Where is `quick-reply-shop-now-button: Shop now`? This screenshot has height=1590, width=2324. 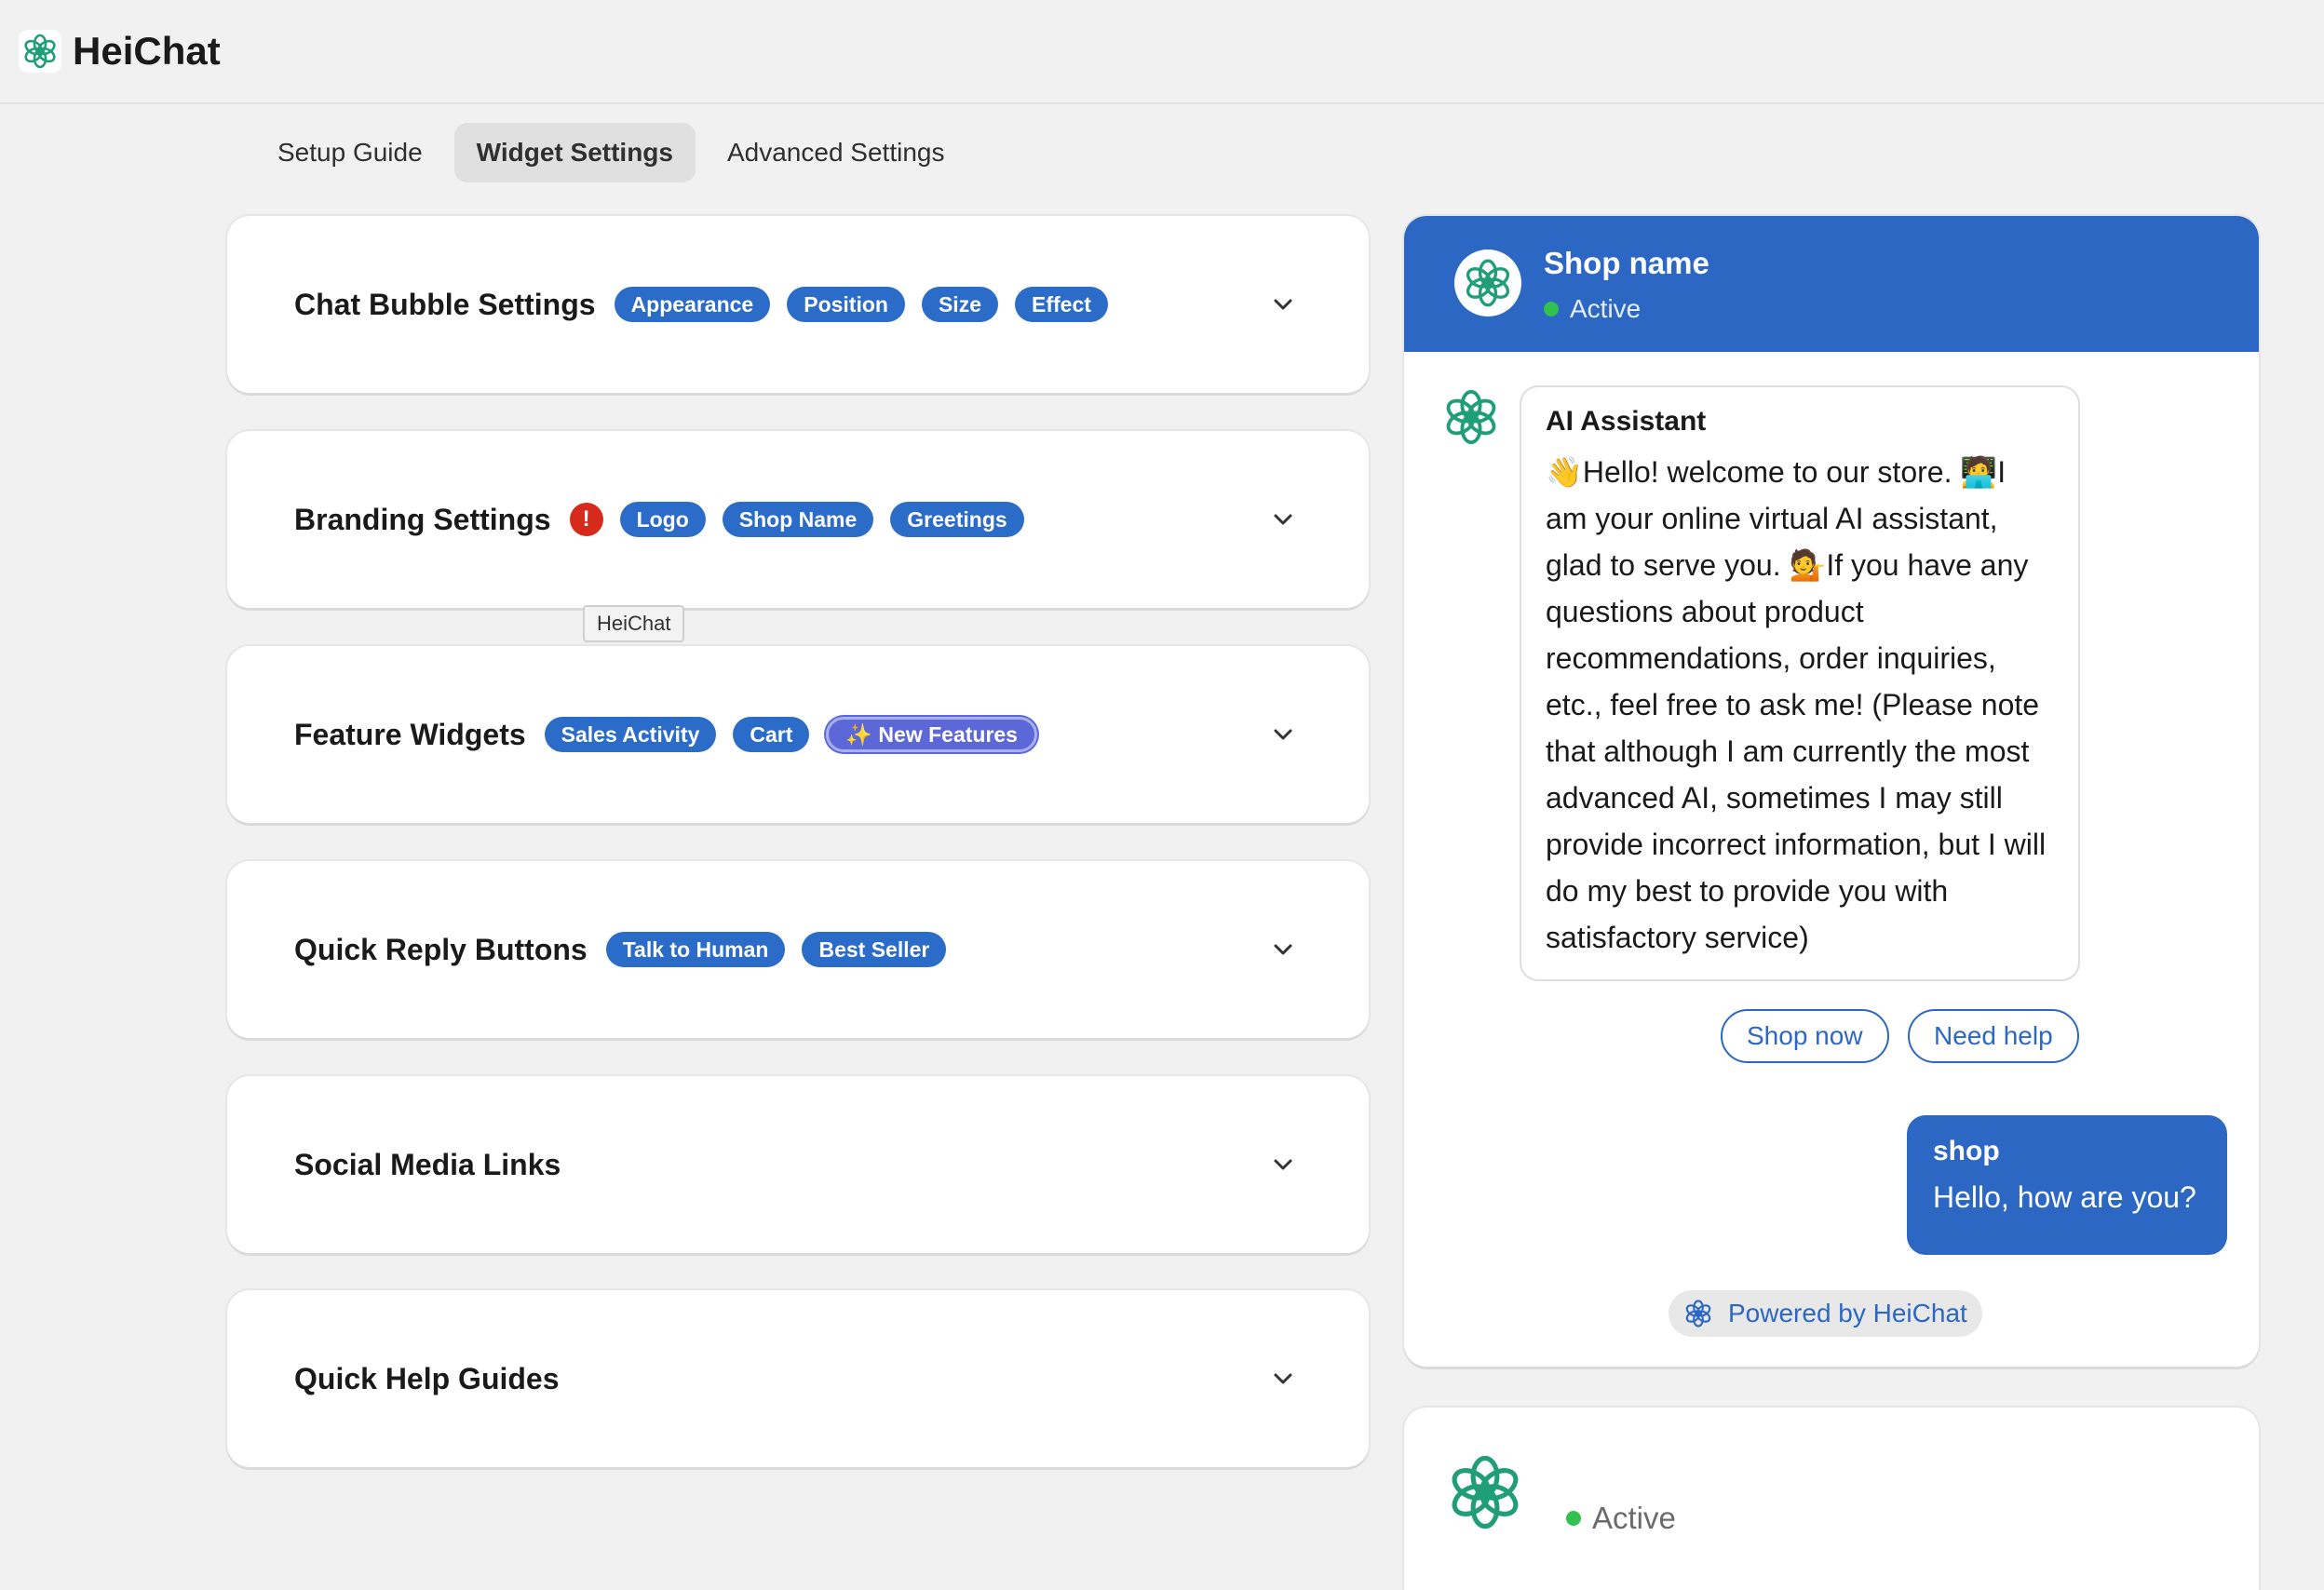 quick-reply-shop-now-button: Shop now is located at coordinates (1805, 1036).